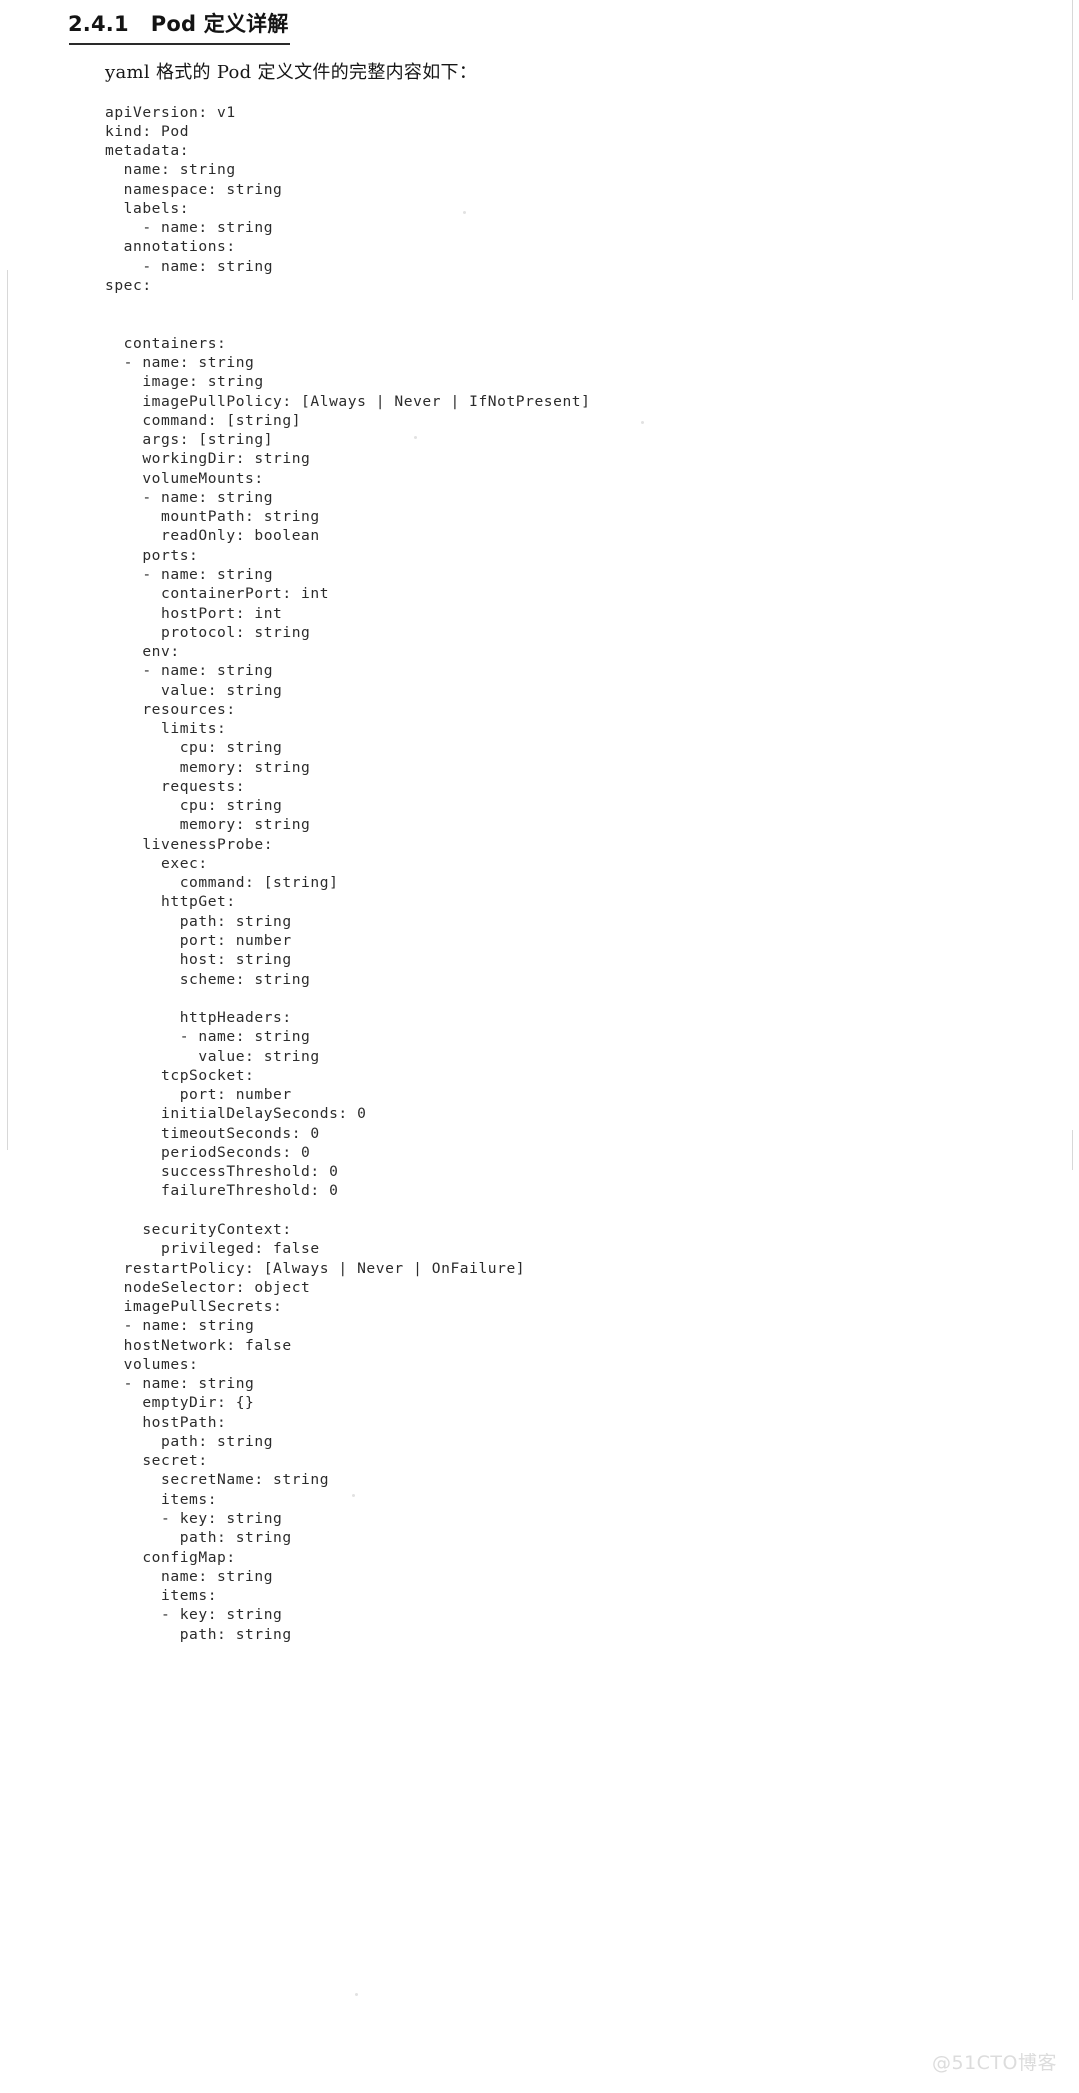 This screenshot has height=2093, width=1079. Describe the element at coordinates (170, 902) in the screenshot. I see `code-line: httpGet:` at that location.